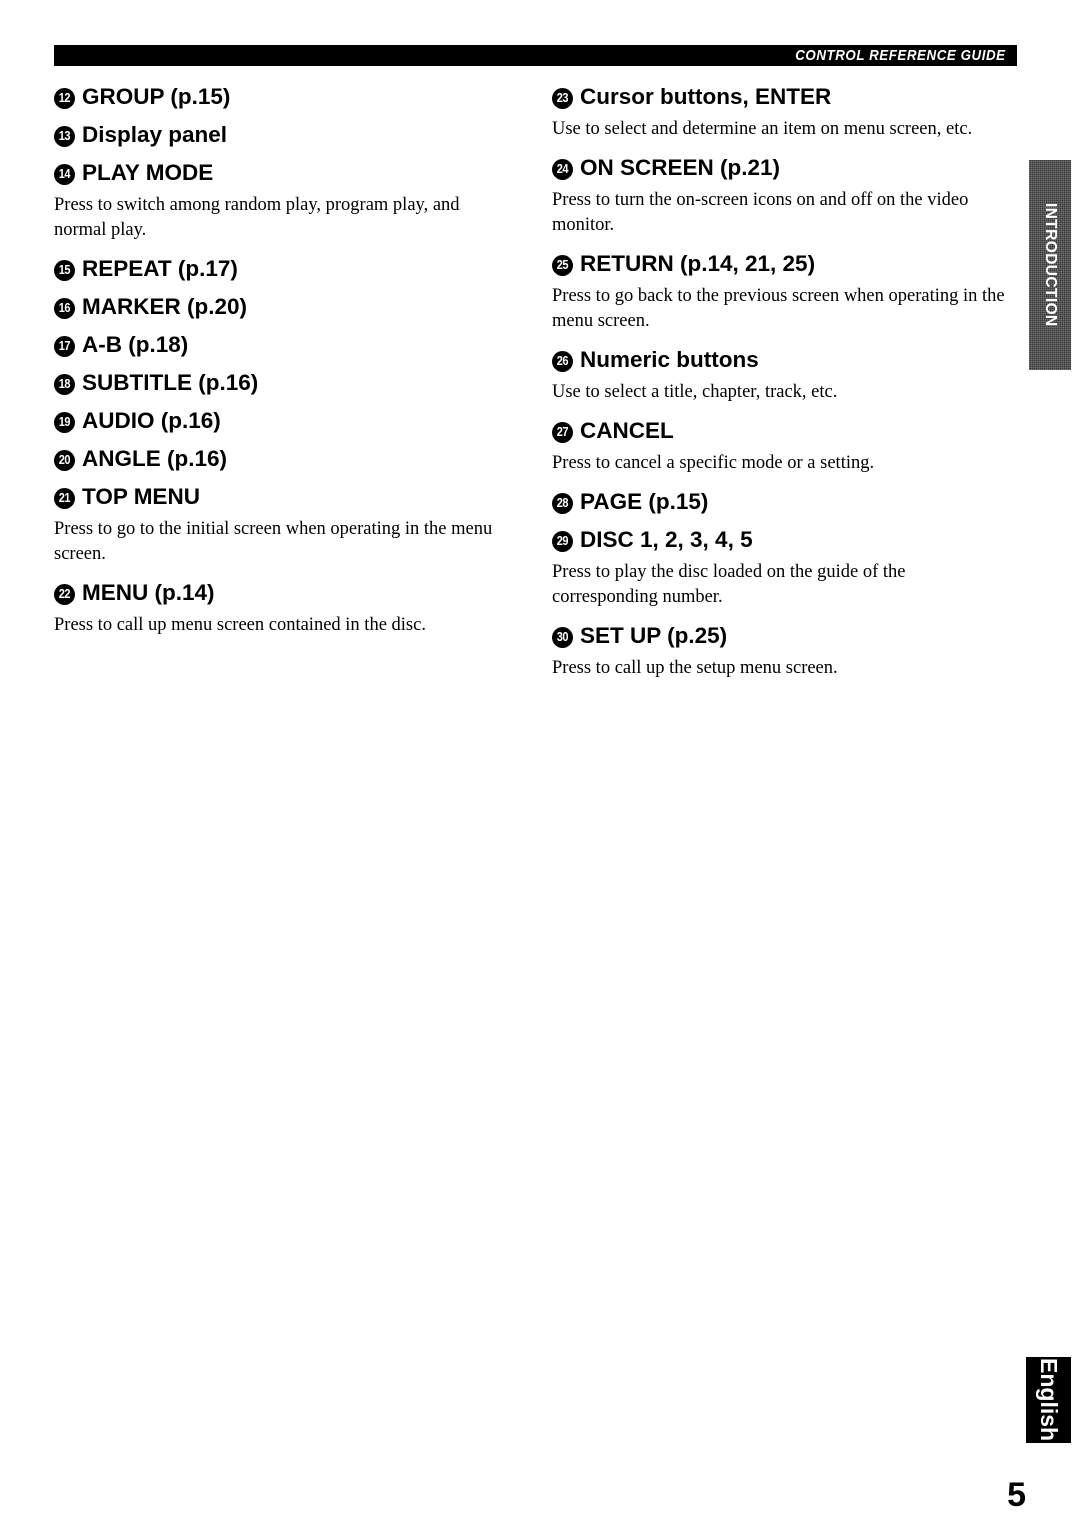 This screenshot has height=1535, width=1080. Describe the element at coordinates (151, 420) in the screenshot. I see `entry-label: AUDIO (p.16)` at that location.